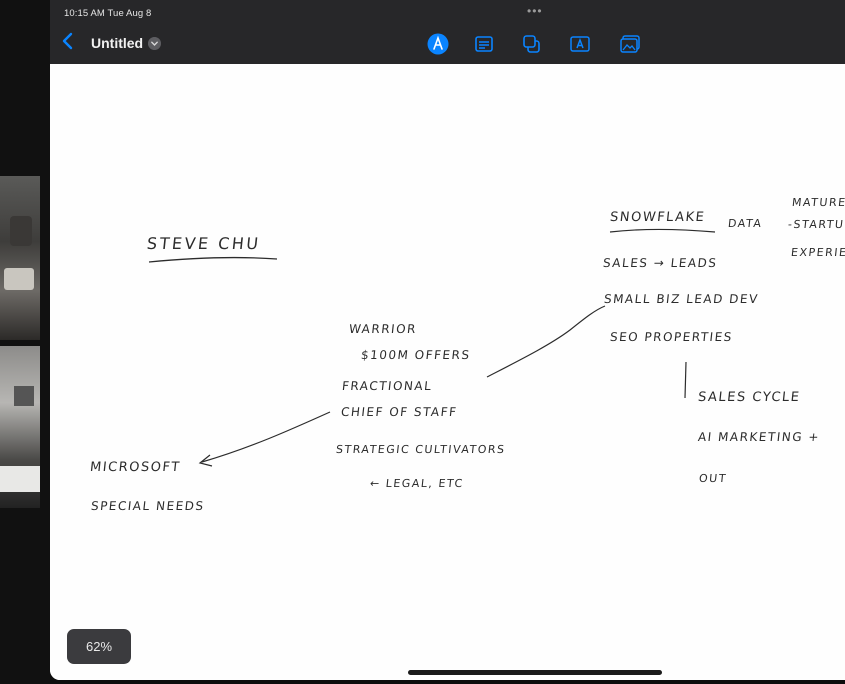 Image resolution: width=845 pixels, height=684 pixels. What do you see at coordinates (685, 380) in the screenshot?
I see `vertical-stroke` at bounding box center [685, 380].